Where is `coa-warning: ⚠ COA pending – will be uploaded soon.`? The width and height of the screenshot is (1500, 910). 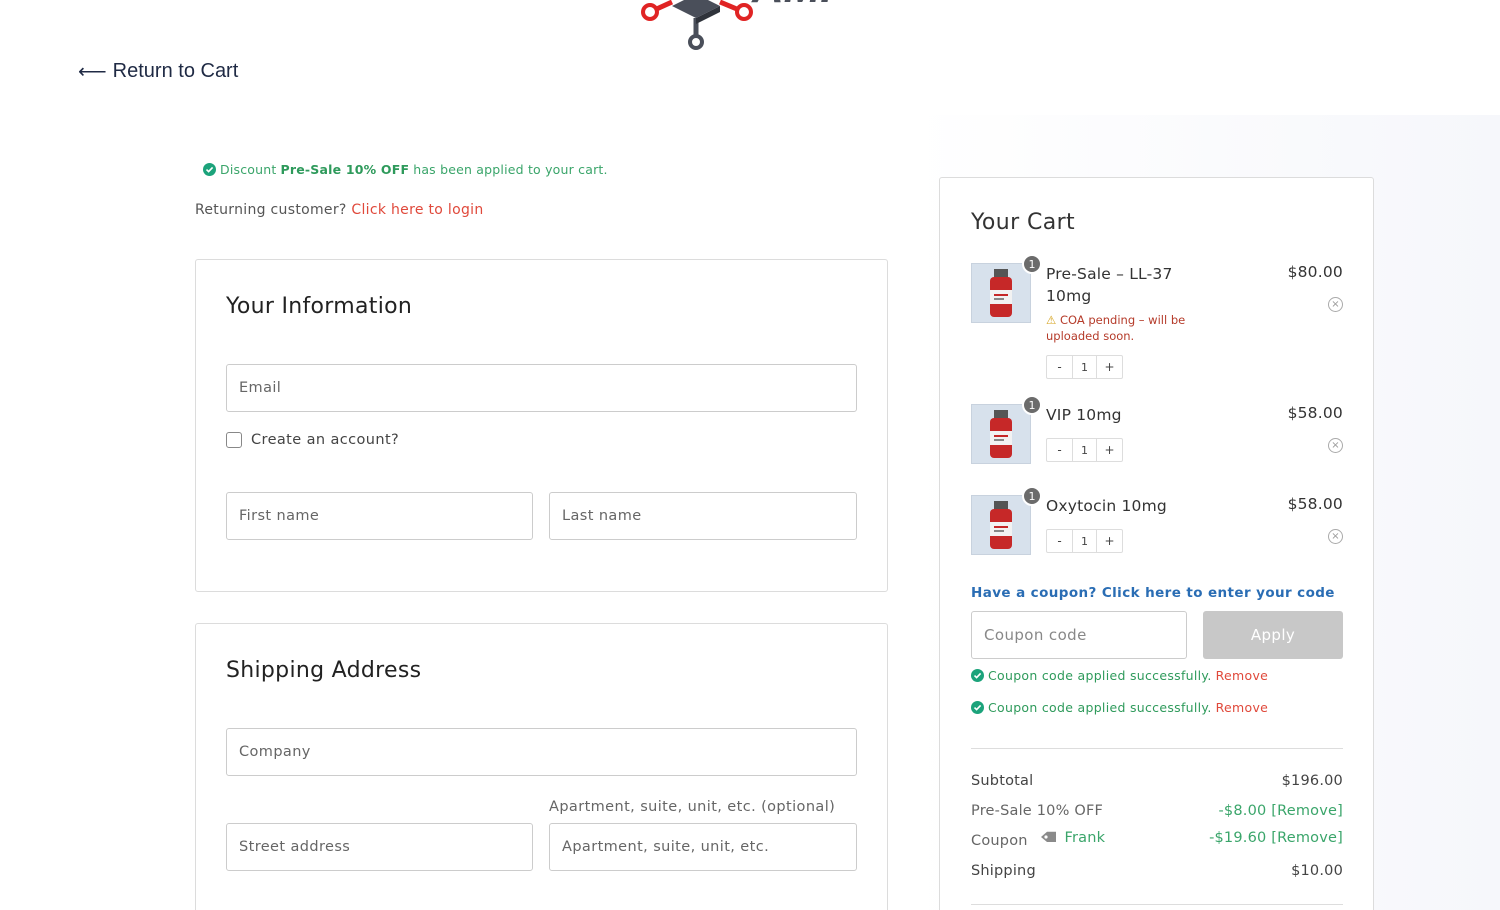
coa-warning: ⚠ COA pending – will be uploaded soon. is located at coordinates (1121, 328).